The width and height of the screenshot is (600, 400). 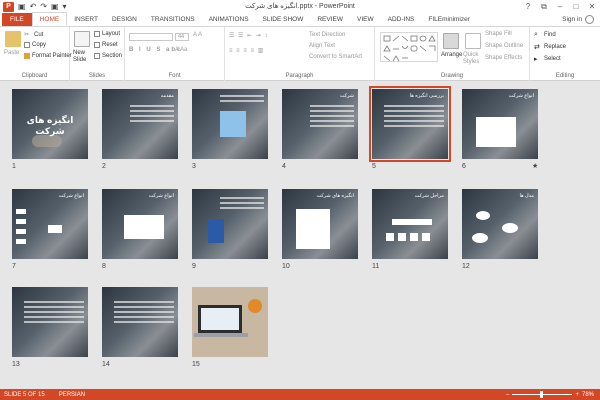 What do you see at coordinates (588, 395) in the screenshot?
I see `zoom-level: 78%` at bounding box center [588, 395].